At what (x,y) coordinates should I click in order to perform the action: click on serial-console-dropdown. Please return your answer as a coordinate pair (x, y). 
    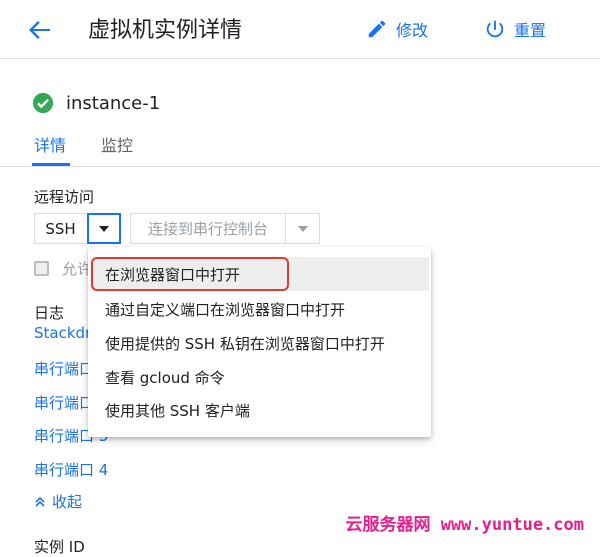
    Looking at the image, I should click on (303, 228).